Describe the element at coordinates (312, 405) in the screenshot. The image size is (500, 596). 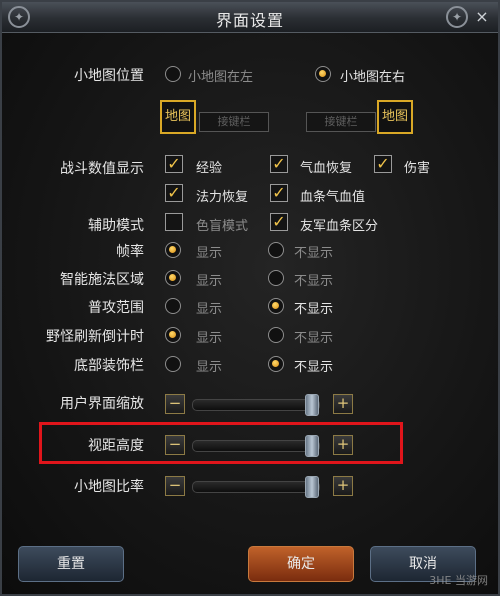
I see `ui-scale-thumb` at that location.